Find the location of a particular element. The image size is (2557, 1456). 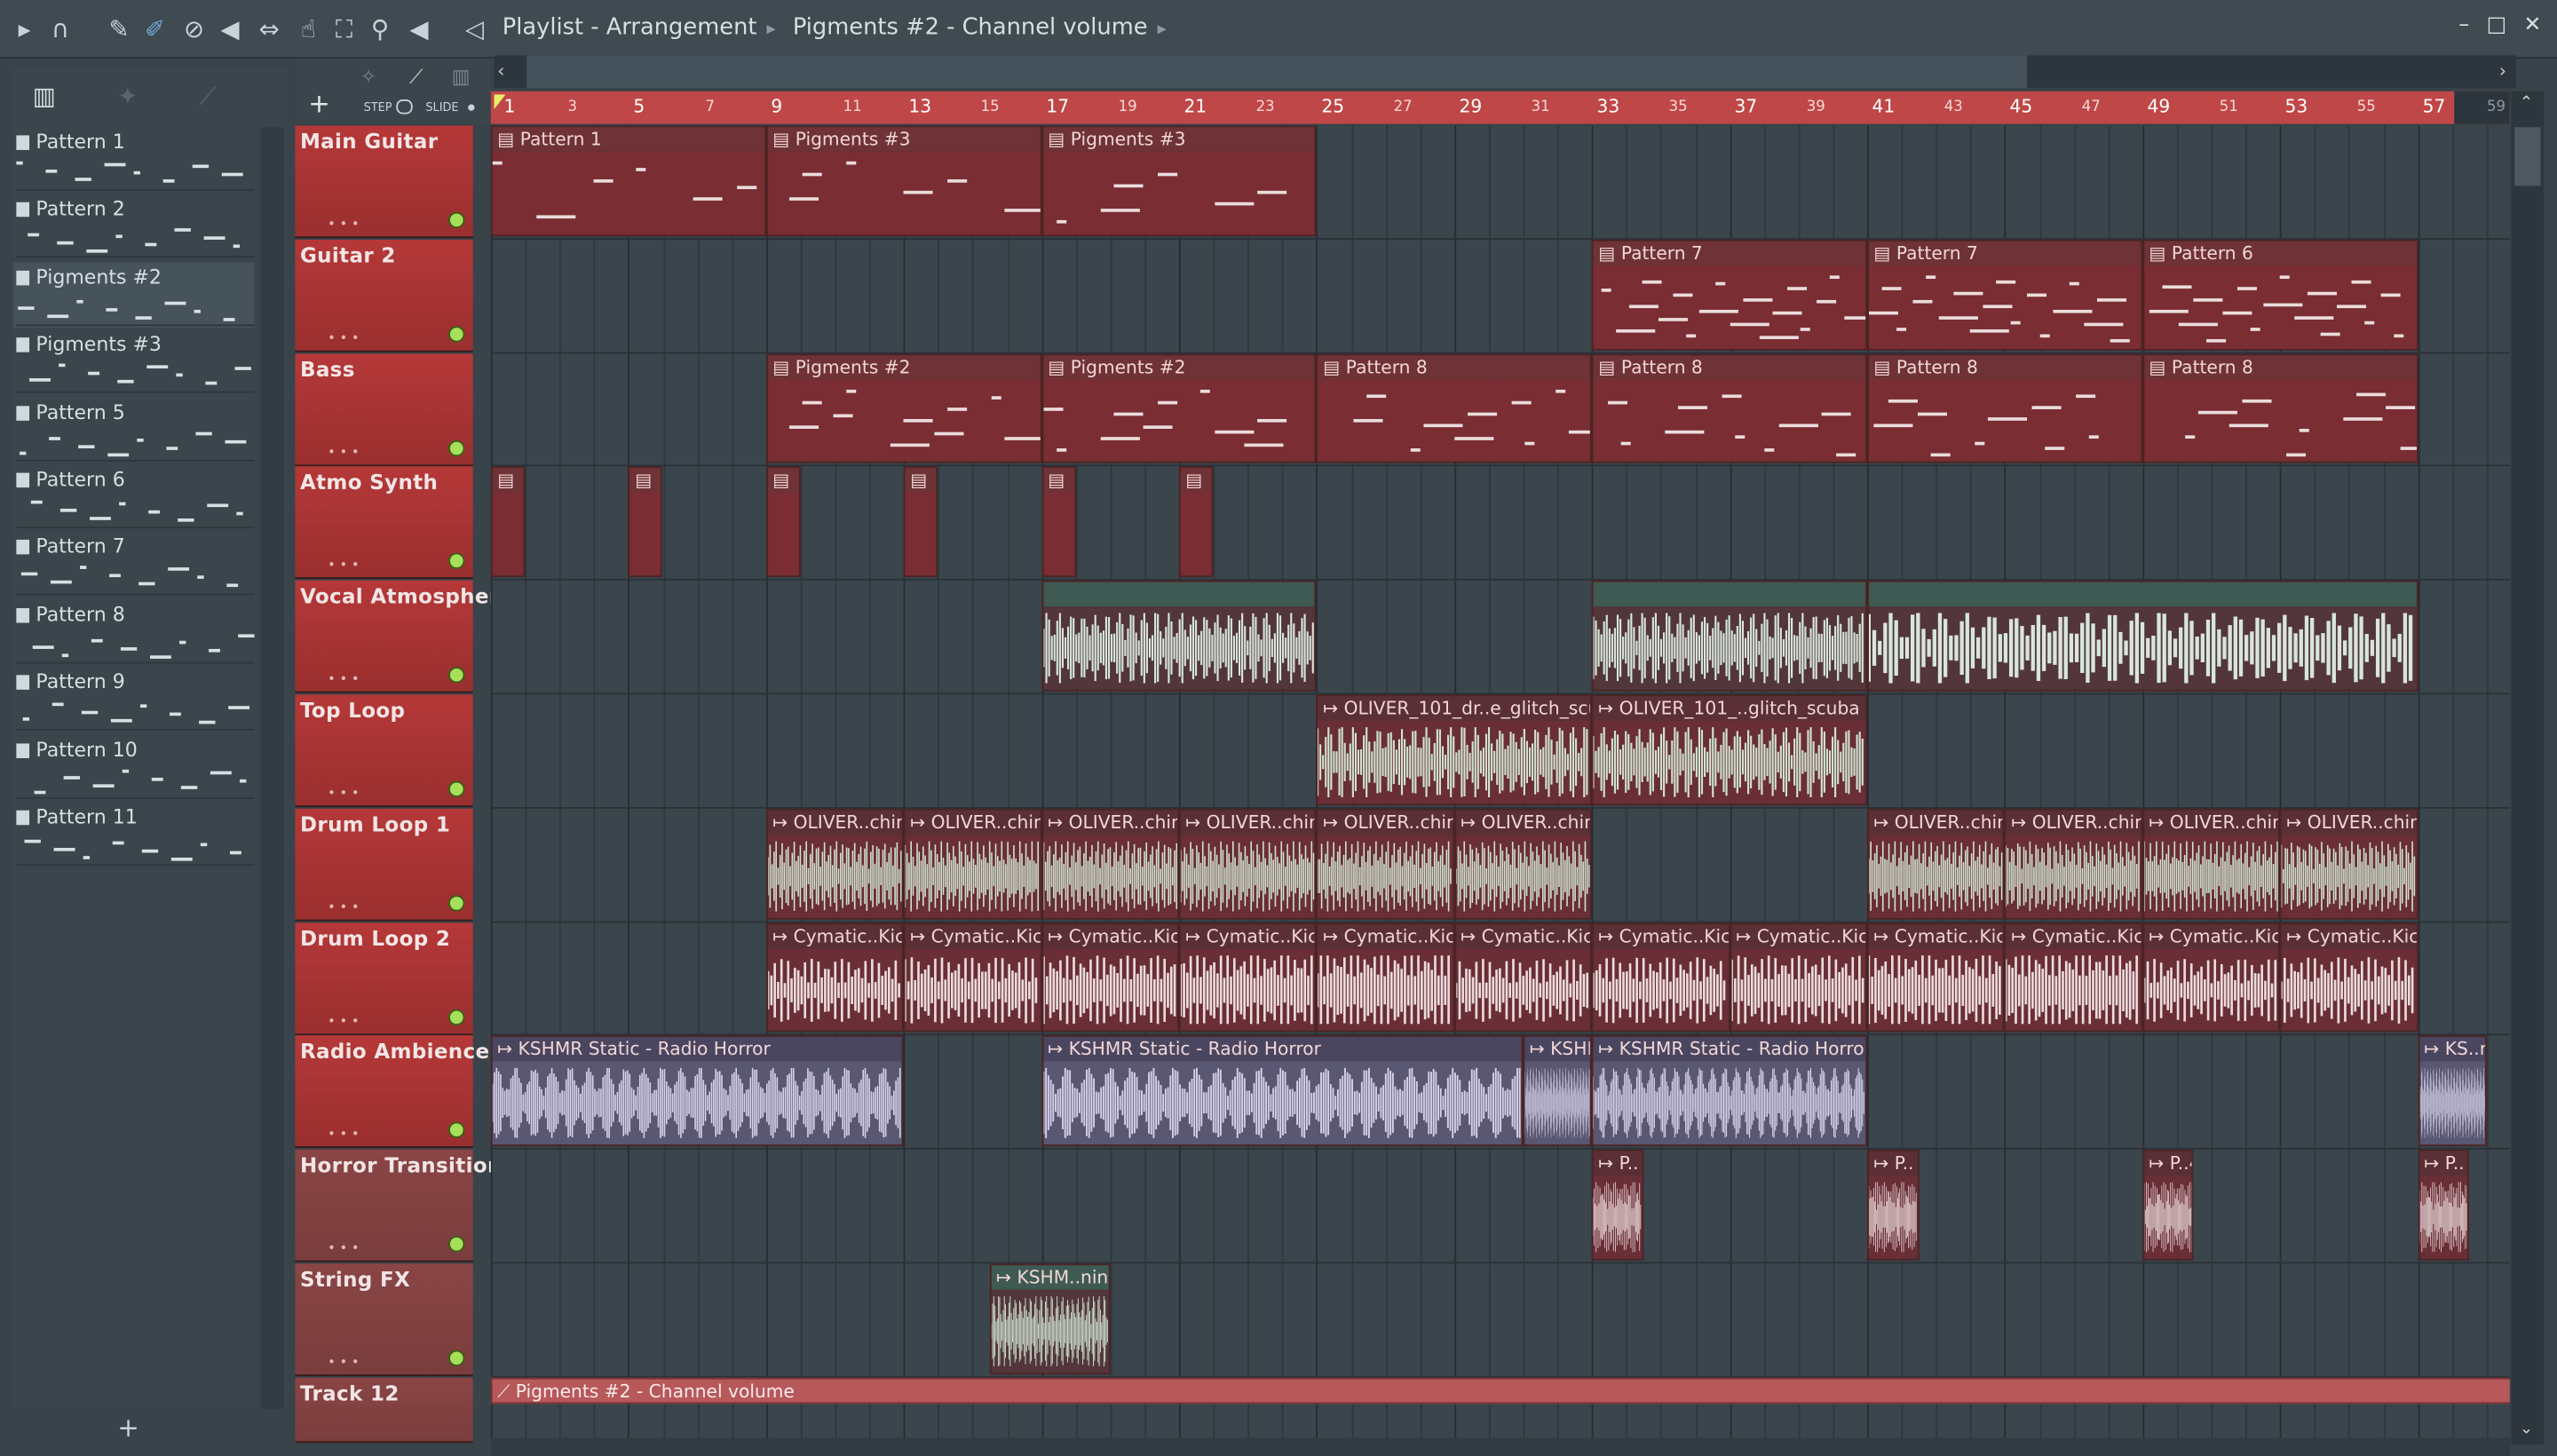

automation-clip: ⟋ Pigments #2 - Channel volume is located at coordinates (1500, 1390).